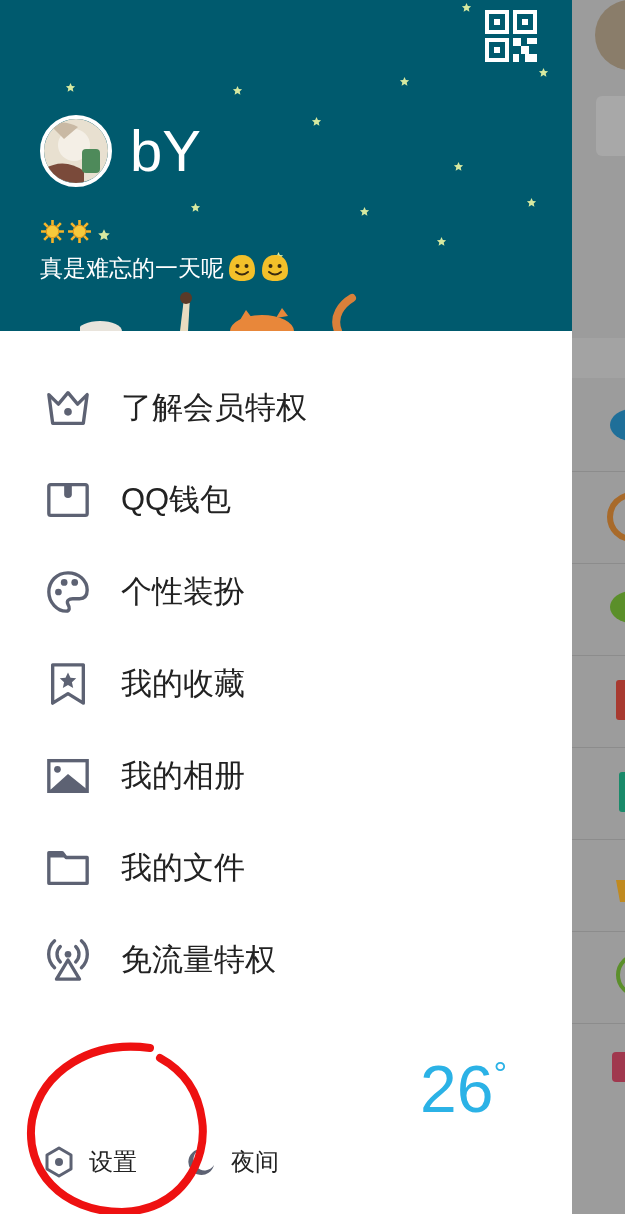 This screenshot has width=625, height=1214. What do you see at coordinates (68, 592) in the screenshot?
I see `palette-icon` at bounding box center [68, 592].